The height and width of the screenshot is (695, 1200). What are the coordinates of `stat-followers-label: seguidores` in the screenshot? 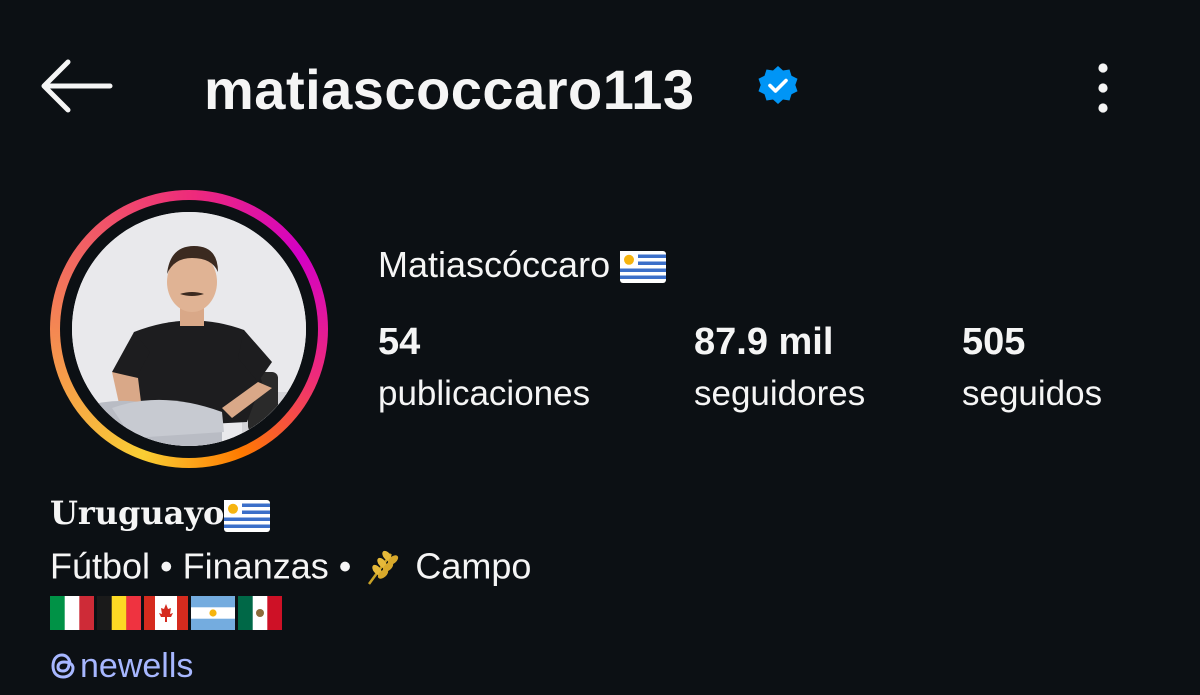 It's located at (780, 393).